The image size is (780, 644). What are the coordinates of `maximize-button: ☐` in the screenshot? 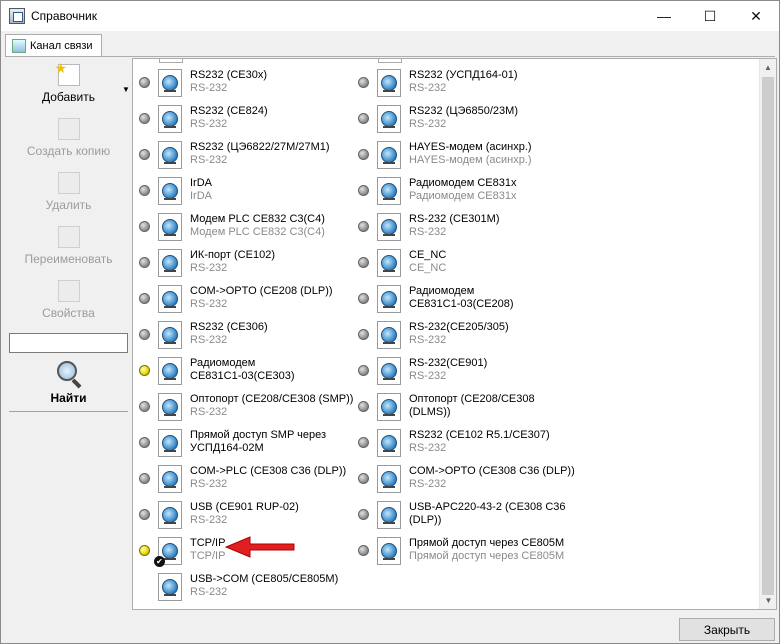 It's located at (710, 16).